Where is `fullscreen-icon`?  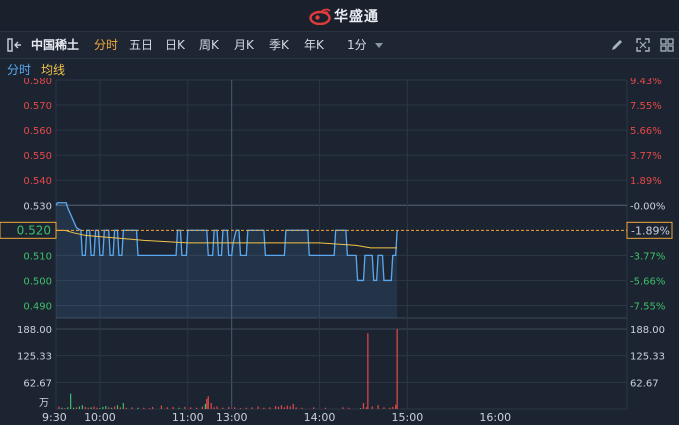
fullscreen-icon is located at coordinates (643, 45).